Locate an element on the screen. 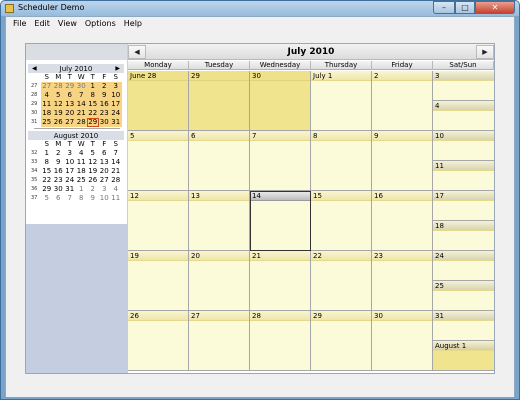  day-cell: 20 is located at coordinates (219, 281).